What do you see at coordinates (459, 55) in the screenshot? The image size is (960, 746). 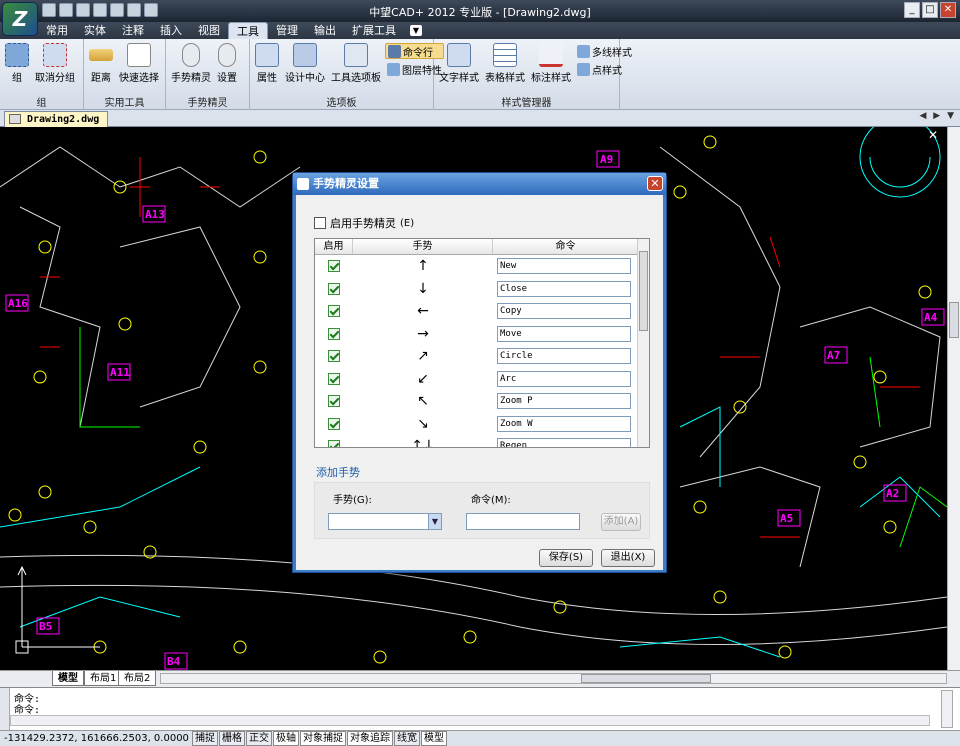 I see `text-style-icon` at bounding box center [459, 55].